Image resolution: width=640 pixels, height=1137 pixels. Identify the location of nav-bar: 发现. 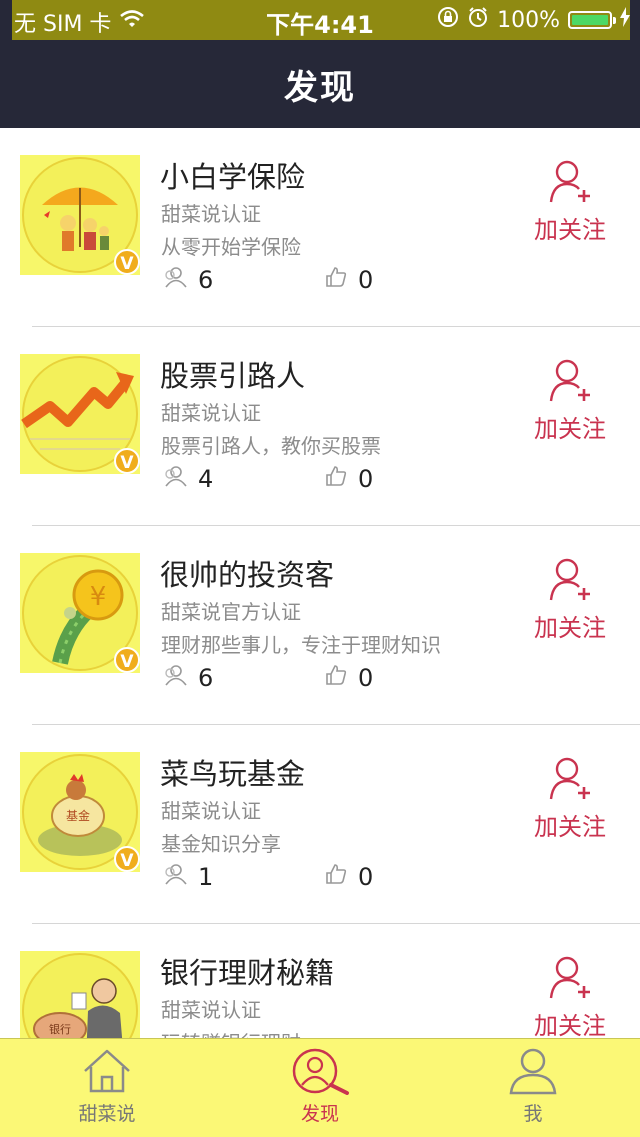
(320, 84).